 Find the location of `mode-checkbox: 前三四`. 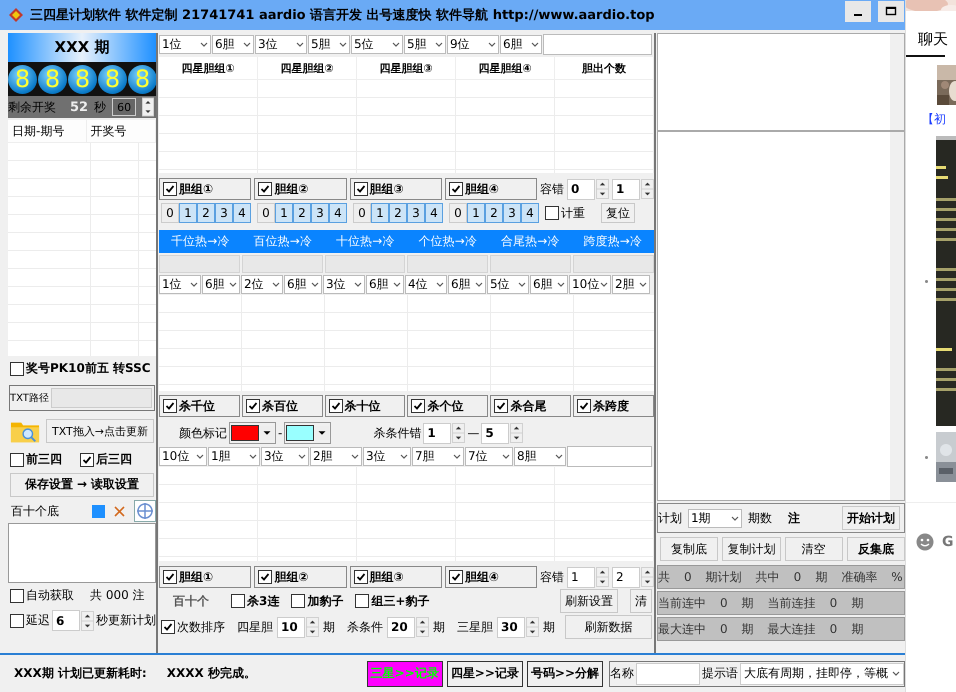

mode-checkbox: 前三四 is located at coordinates (36, 459).